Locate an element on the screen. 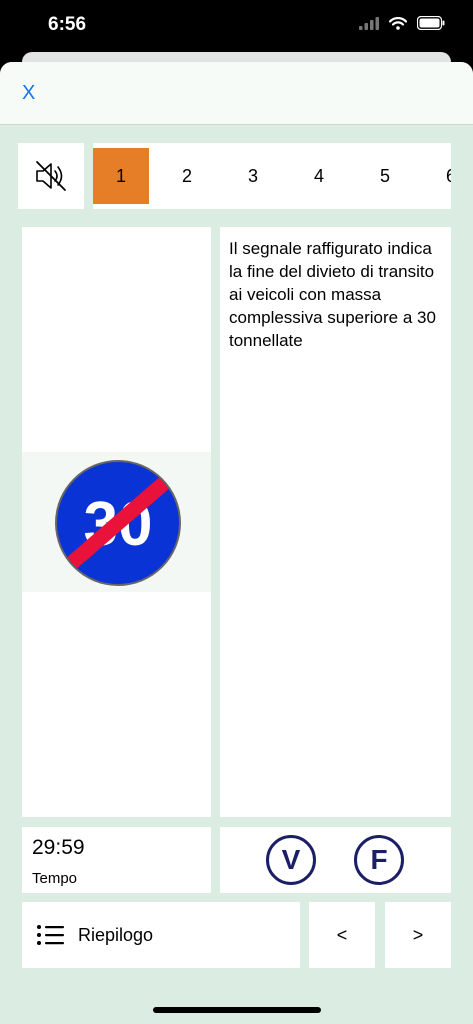 The image size is (473, 1024). question-number-5: 5 is located at coordinates (385, 176).